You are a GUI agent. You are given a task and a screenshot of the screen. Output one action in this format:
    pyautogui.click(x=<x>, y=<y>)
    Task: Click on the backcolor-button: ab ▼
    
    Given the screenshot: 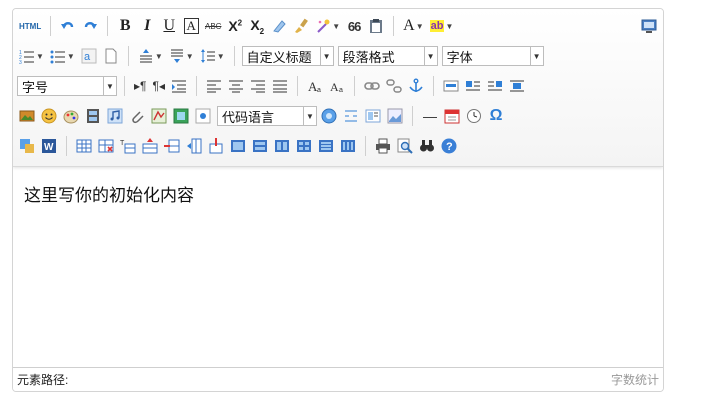 What is the action you would take?
    pyautogui.click(x=442, y=26)
    